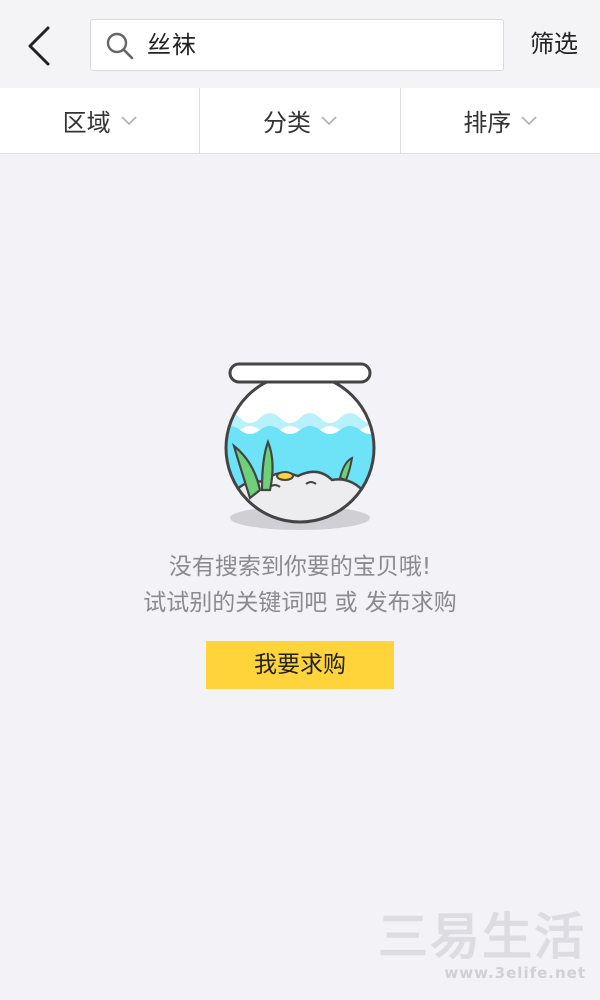  I want to click on tab-label: 区域, so click(86, 123).